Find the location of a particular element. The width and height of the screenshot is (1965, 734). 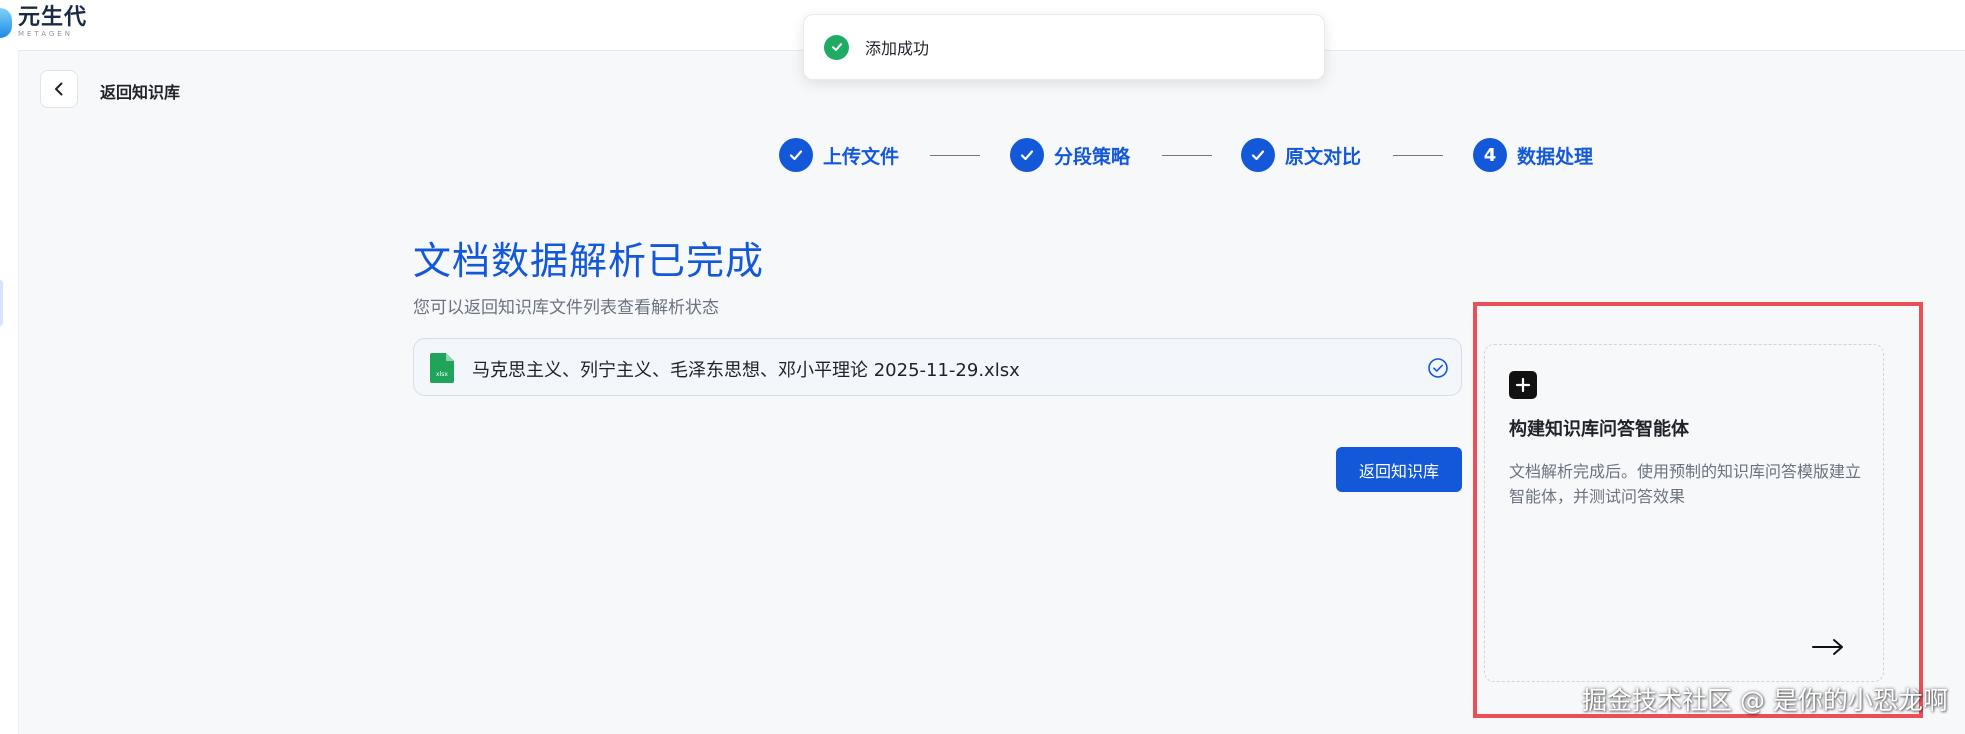

step-original-compare: 原文对比 is located at coordinates (1301, 155).